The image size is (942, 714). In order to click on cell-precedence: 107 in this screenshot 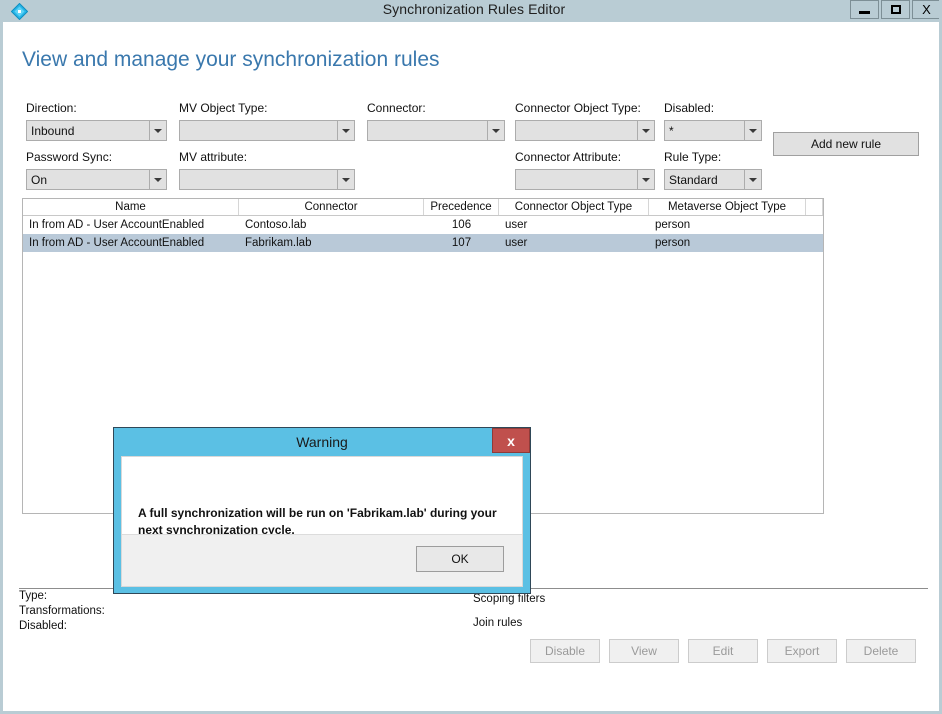, I will do `click(461, 243)`.